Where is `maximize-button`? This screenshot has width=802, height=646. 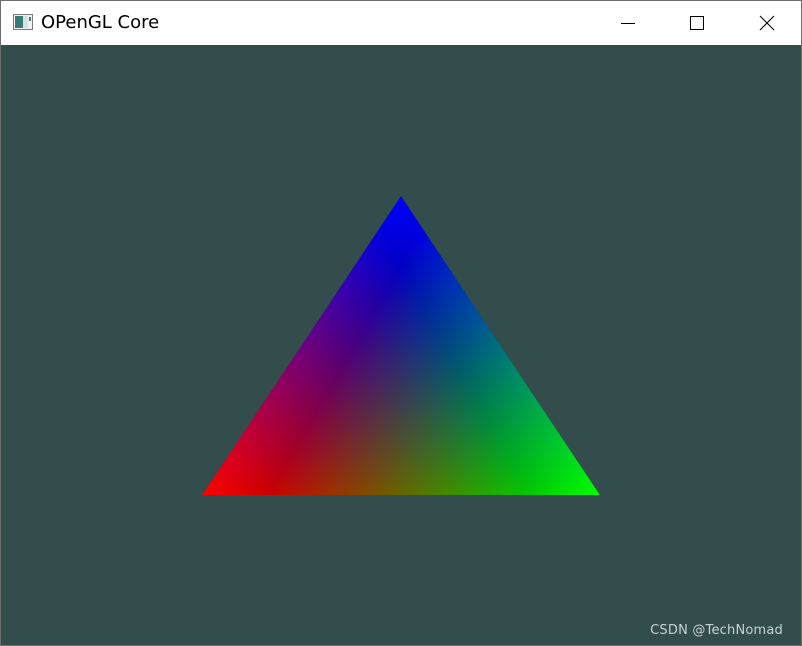
maximize-button is located at coordinates (697, 23).